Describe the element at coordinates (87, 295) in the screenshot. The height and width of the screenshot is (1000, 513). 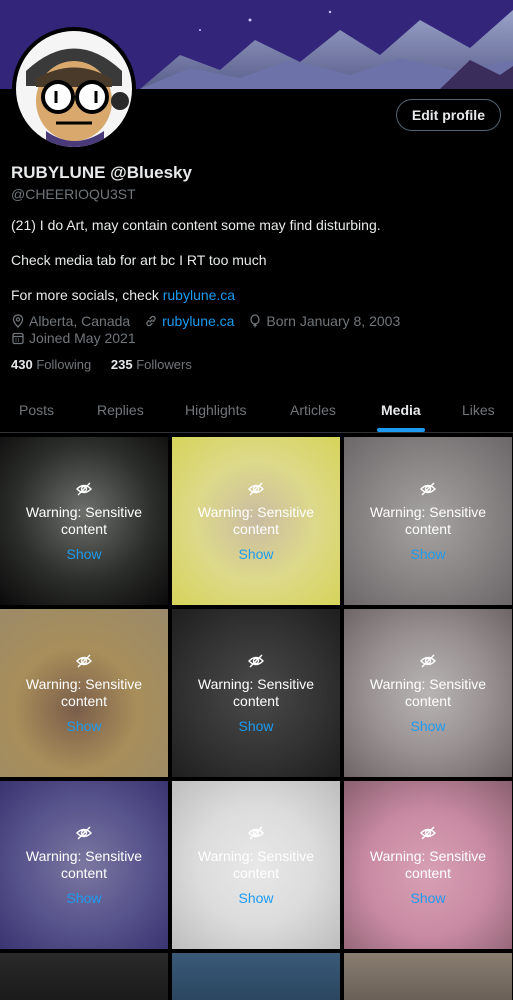
I see `bio-text: For more socials, check` at that location.